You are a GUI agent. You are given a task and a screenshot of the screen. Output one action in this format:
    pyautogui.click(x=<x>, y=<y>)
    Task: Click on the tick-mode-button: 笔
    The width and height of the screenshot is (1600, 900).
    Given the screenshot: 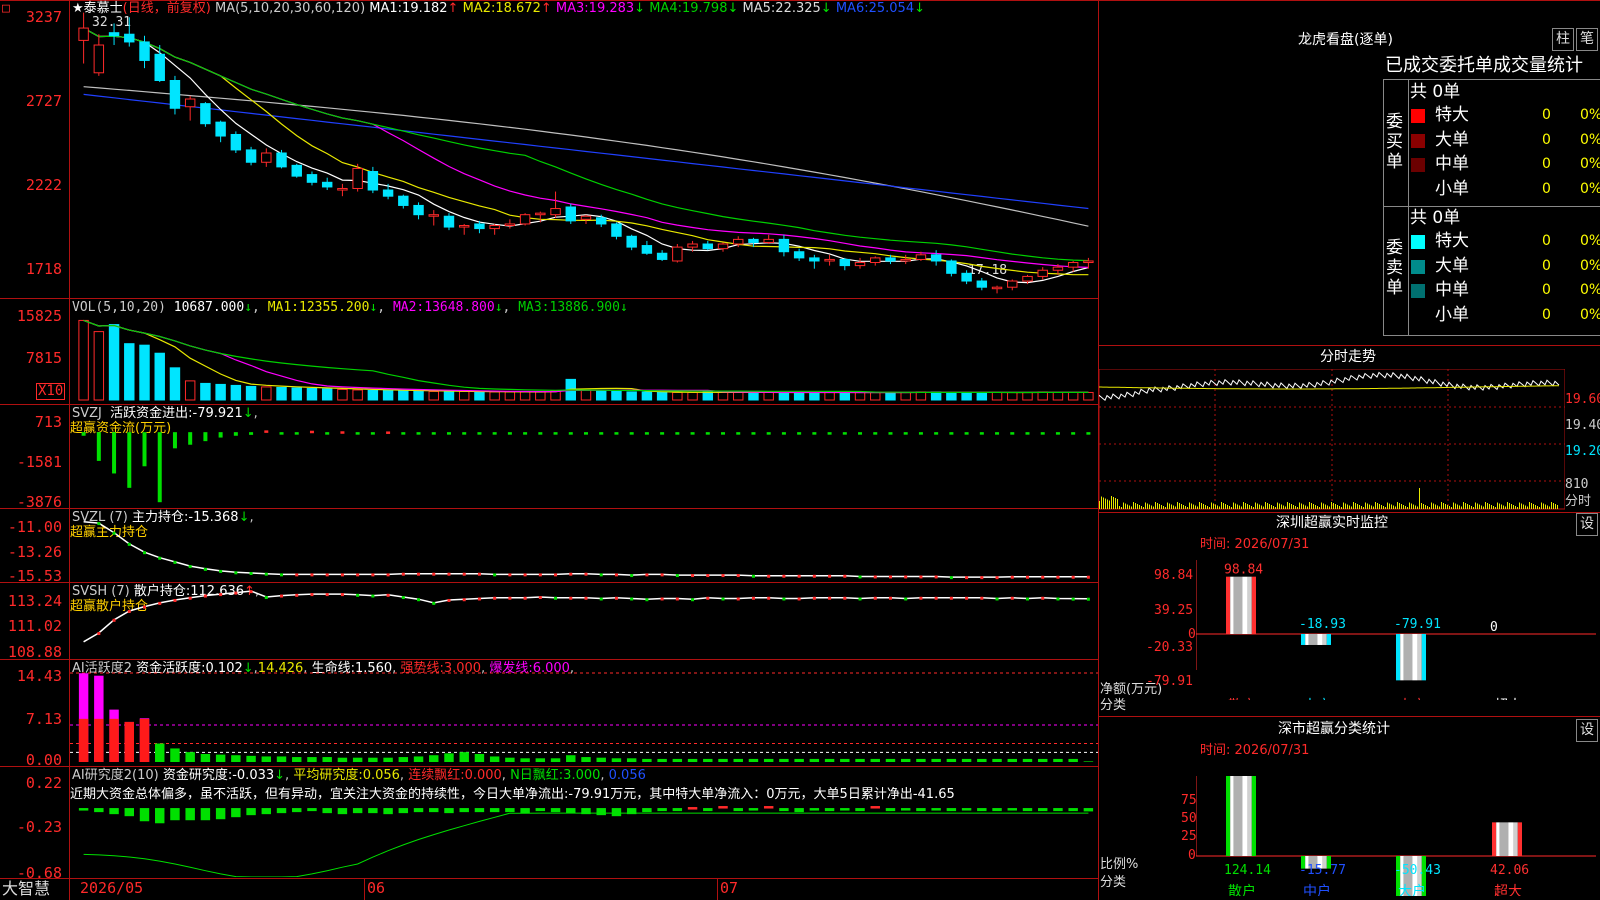 What is the action you would take?
    pyautogui.click(x=1587, y=39)
    